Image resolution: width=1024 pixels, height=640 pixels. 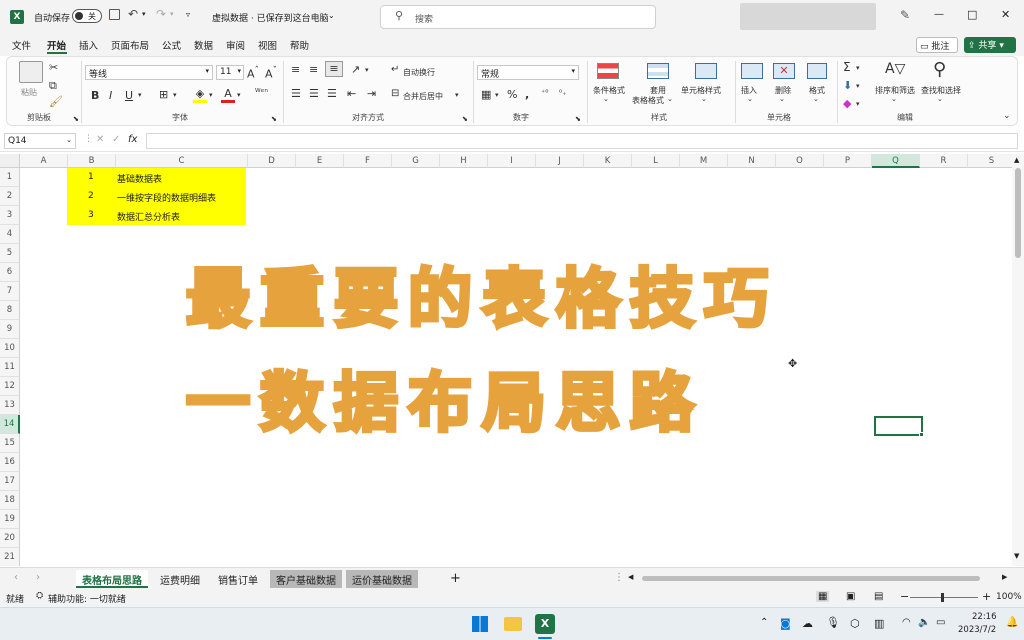 I want to click on clear-dropdown-icon: ▾, so click(x=858, y=104).